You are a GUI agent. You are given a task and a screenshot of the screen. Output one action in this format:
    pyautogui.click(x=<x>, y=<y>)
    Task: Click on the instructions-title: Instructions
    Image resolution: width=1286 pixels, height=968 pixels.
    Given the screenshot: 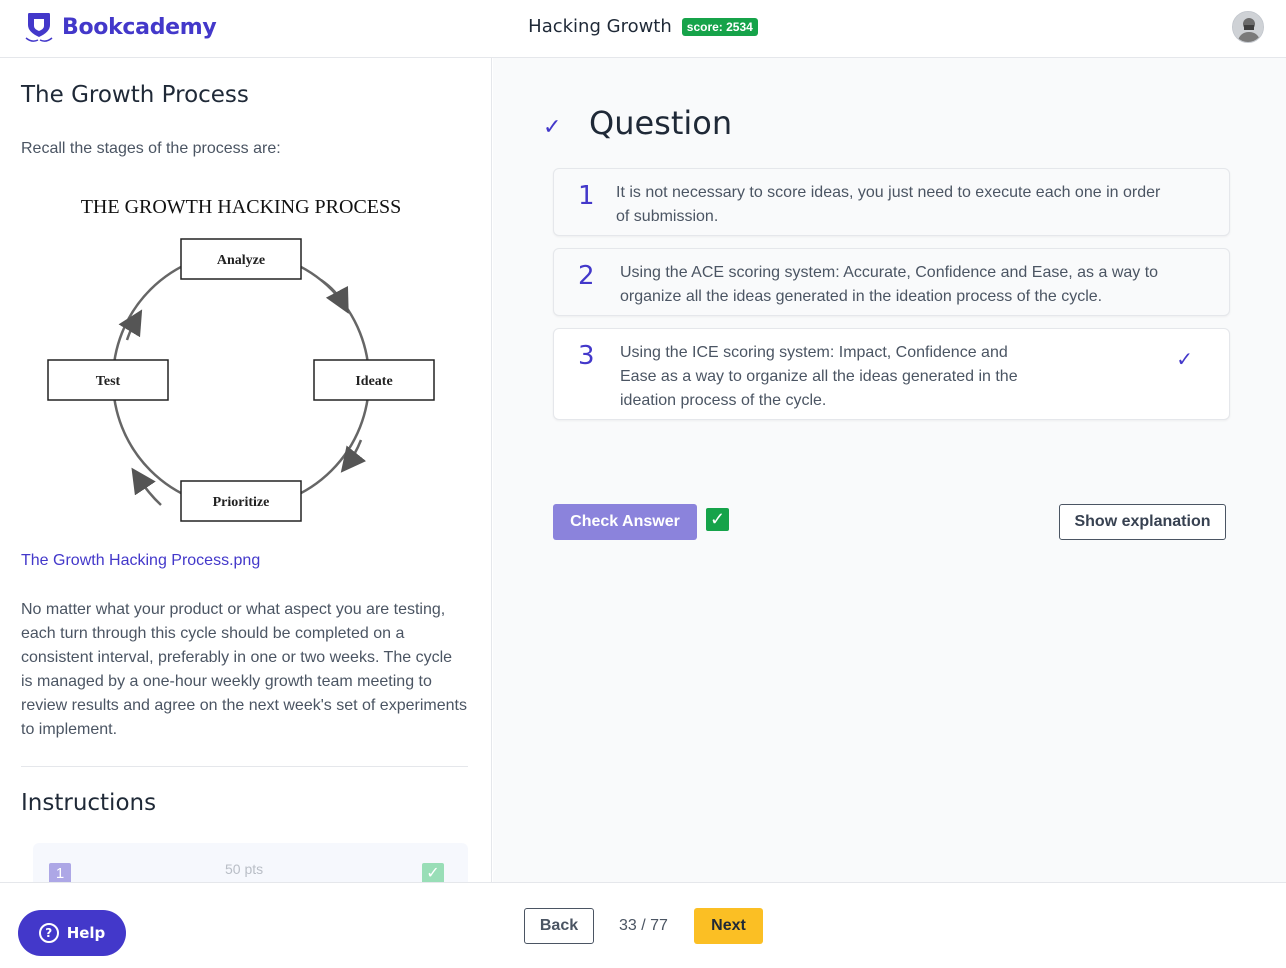 What is the action you would take?
    pyautogui.click(x=89, y=803)
    